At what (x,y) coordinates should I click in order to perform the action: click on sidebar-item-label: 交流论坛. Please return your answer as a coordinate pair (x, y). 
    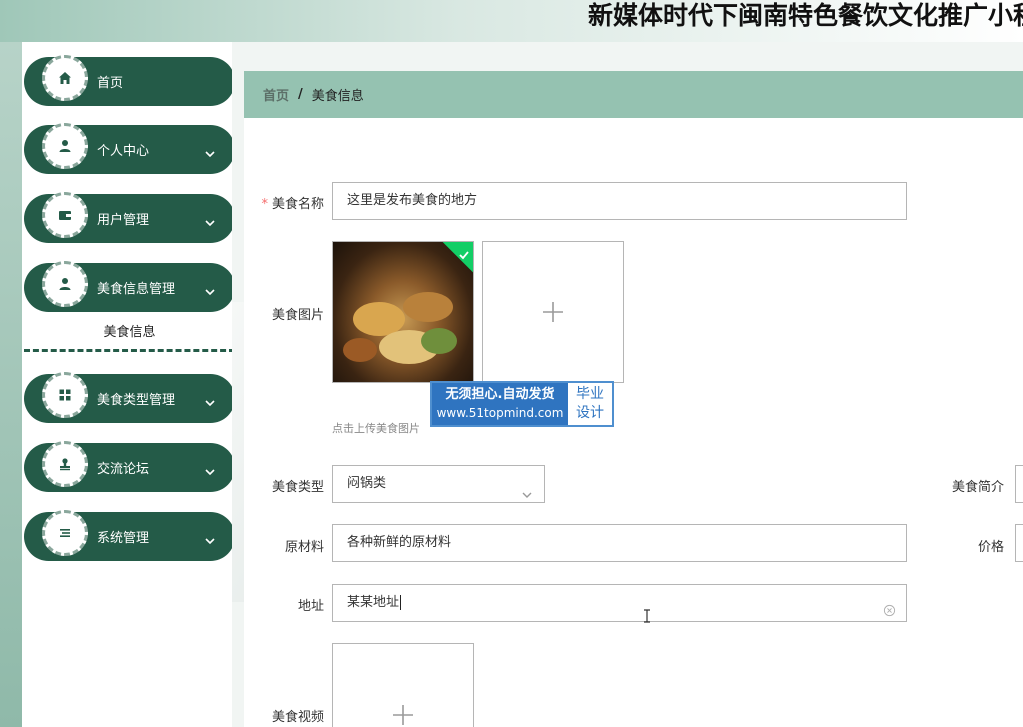
    Looking at the image, I should click on (123, 469).